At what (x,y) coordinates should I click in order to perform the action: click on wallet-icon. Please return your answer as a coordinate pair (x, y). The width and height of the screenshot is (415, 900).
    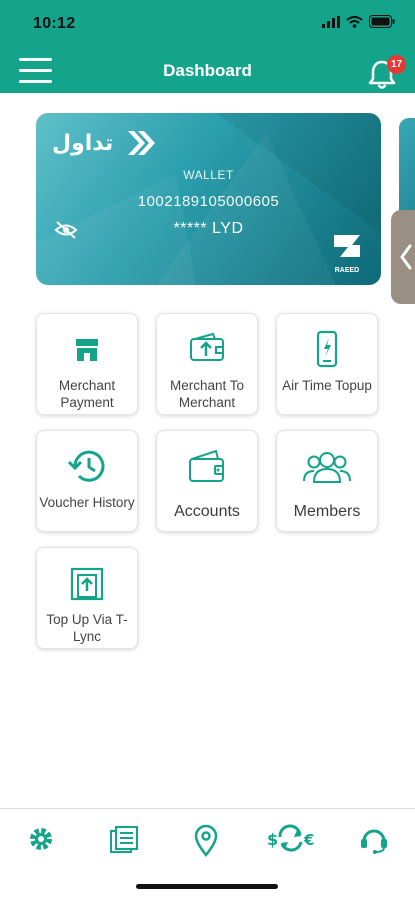
    Looking at the image, I should click on (206, 465).